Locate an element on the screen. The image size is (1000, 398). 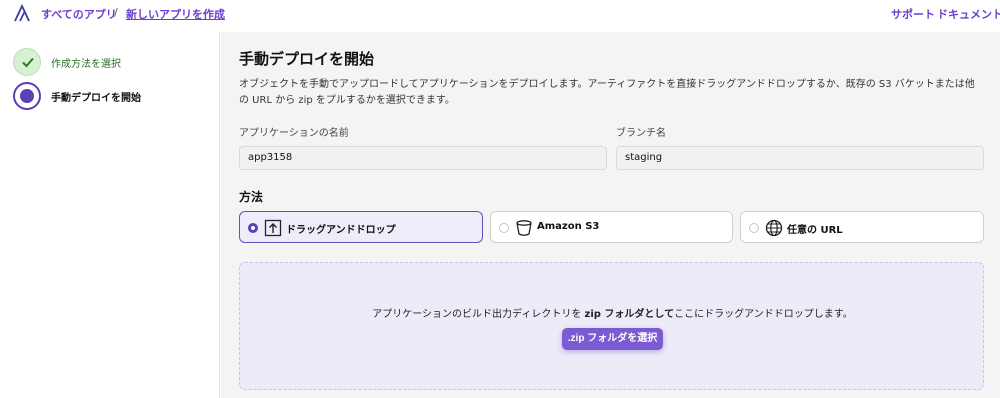
page-title: 手動デプロイを開始 is located at coordinates (307, 59).